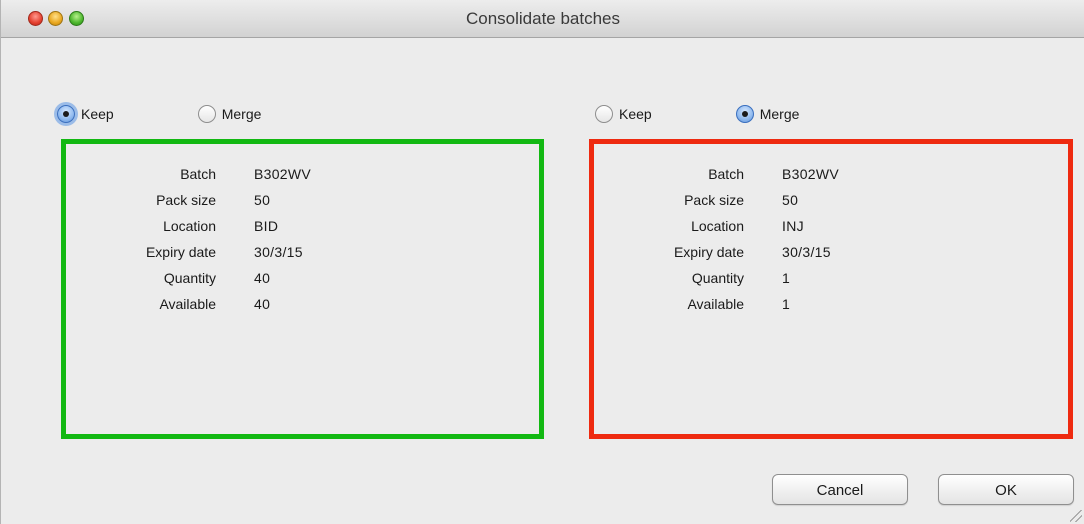 The height and width of the screenshot is (524, 1084). Describe the element at coordinates (97, 114) in the screenshot. I see `left-keep-label: Keep` at that location.